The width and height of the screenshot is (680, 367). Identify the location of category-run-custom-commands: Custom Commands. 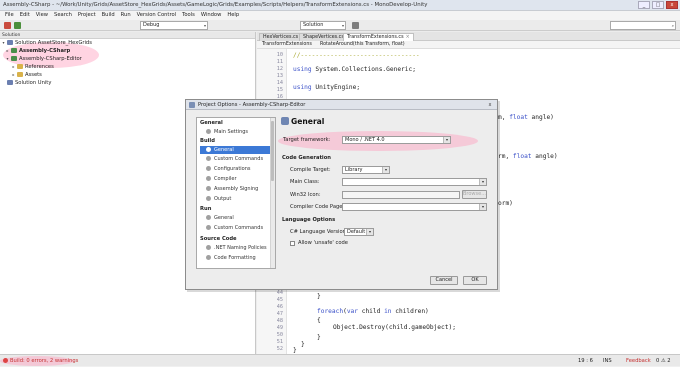
(236, 228).